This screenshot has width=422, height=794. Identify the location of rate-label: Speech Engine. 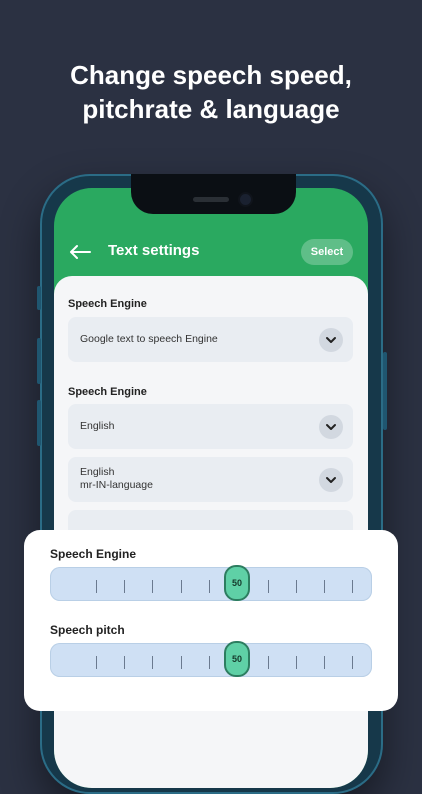
(93, 554).